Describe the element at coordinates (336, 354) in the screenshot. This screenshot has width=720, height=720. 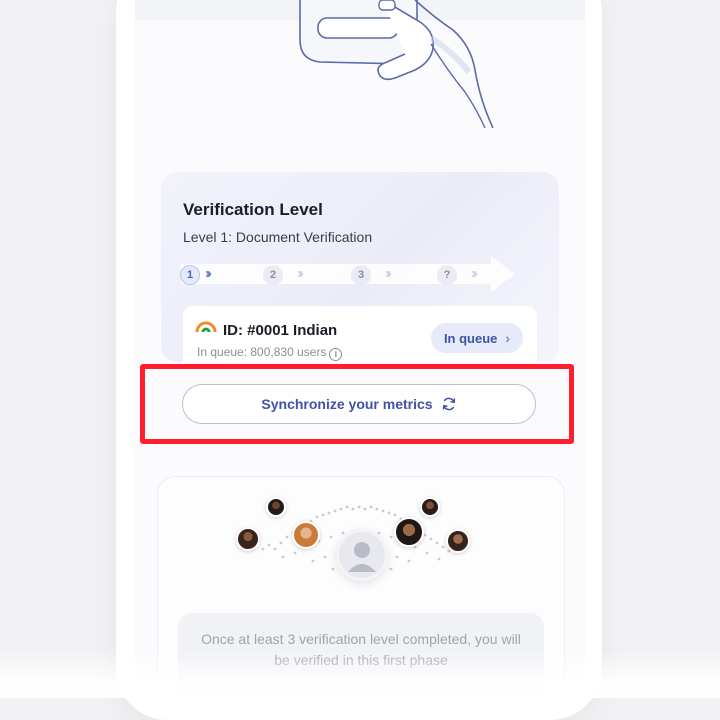
I see `info-icon: i` at that location.